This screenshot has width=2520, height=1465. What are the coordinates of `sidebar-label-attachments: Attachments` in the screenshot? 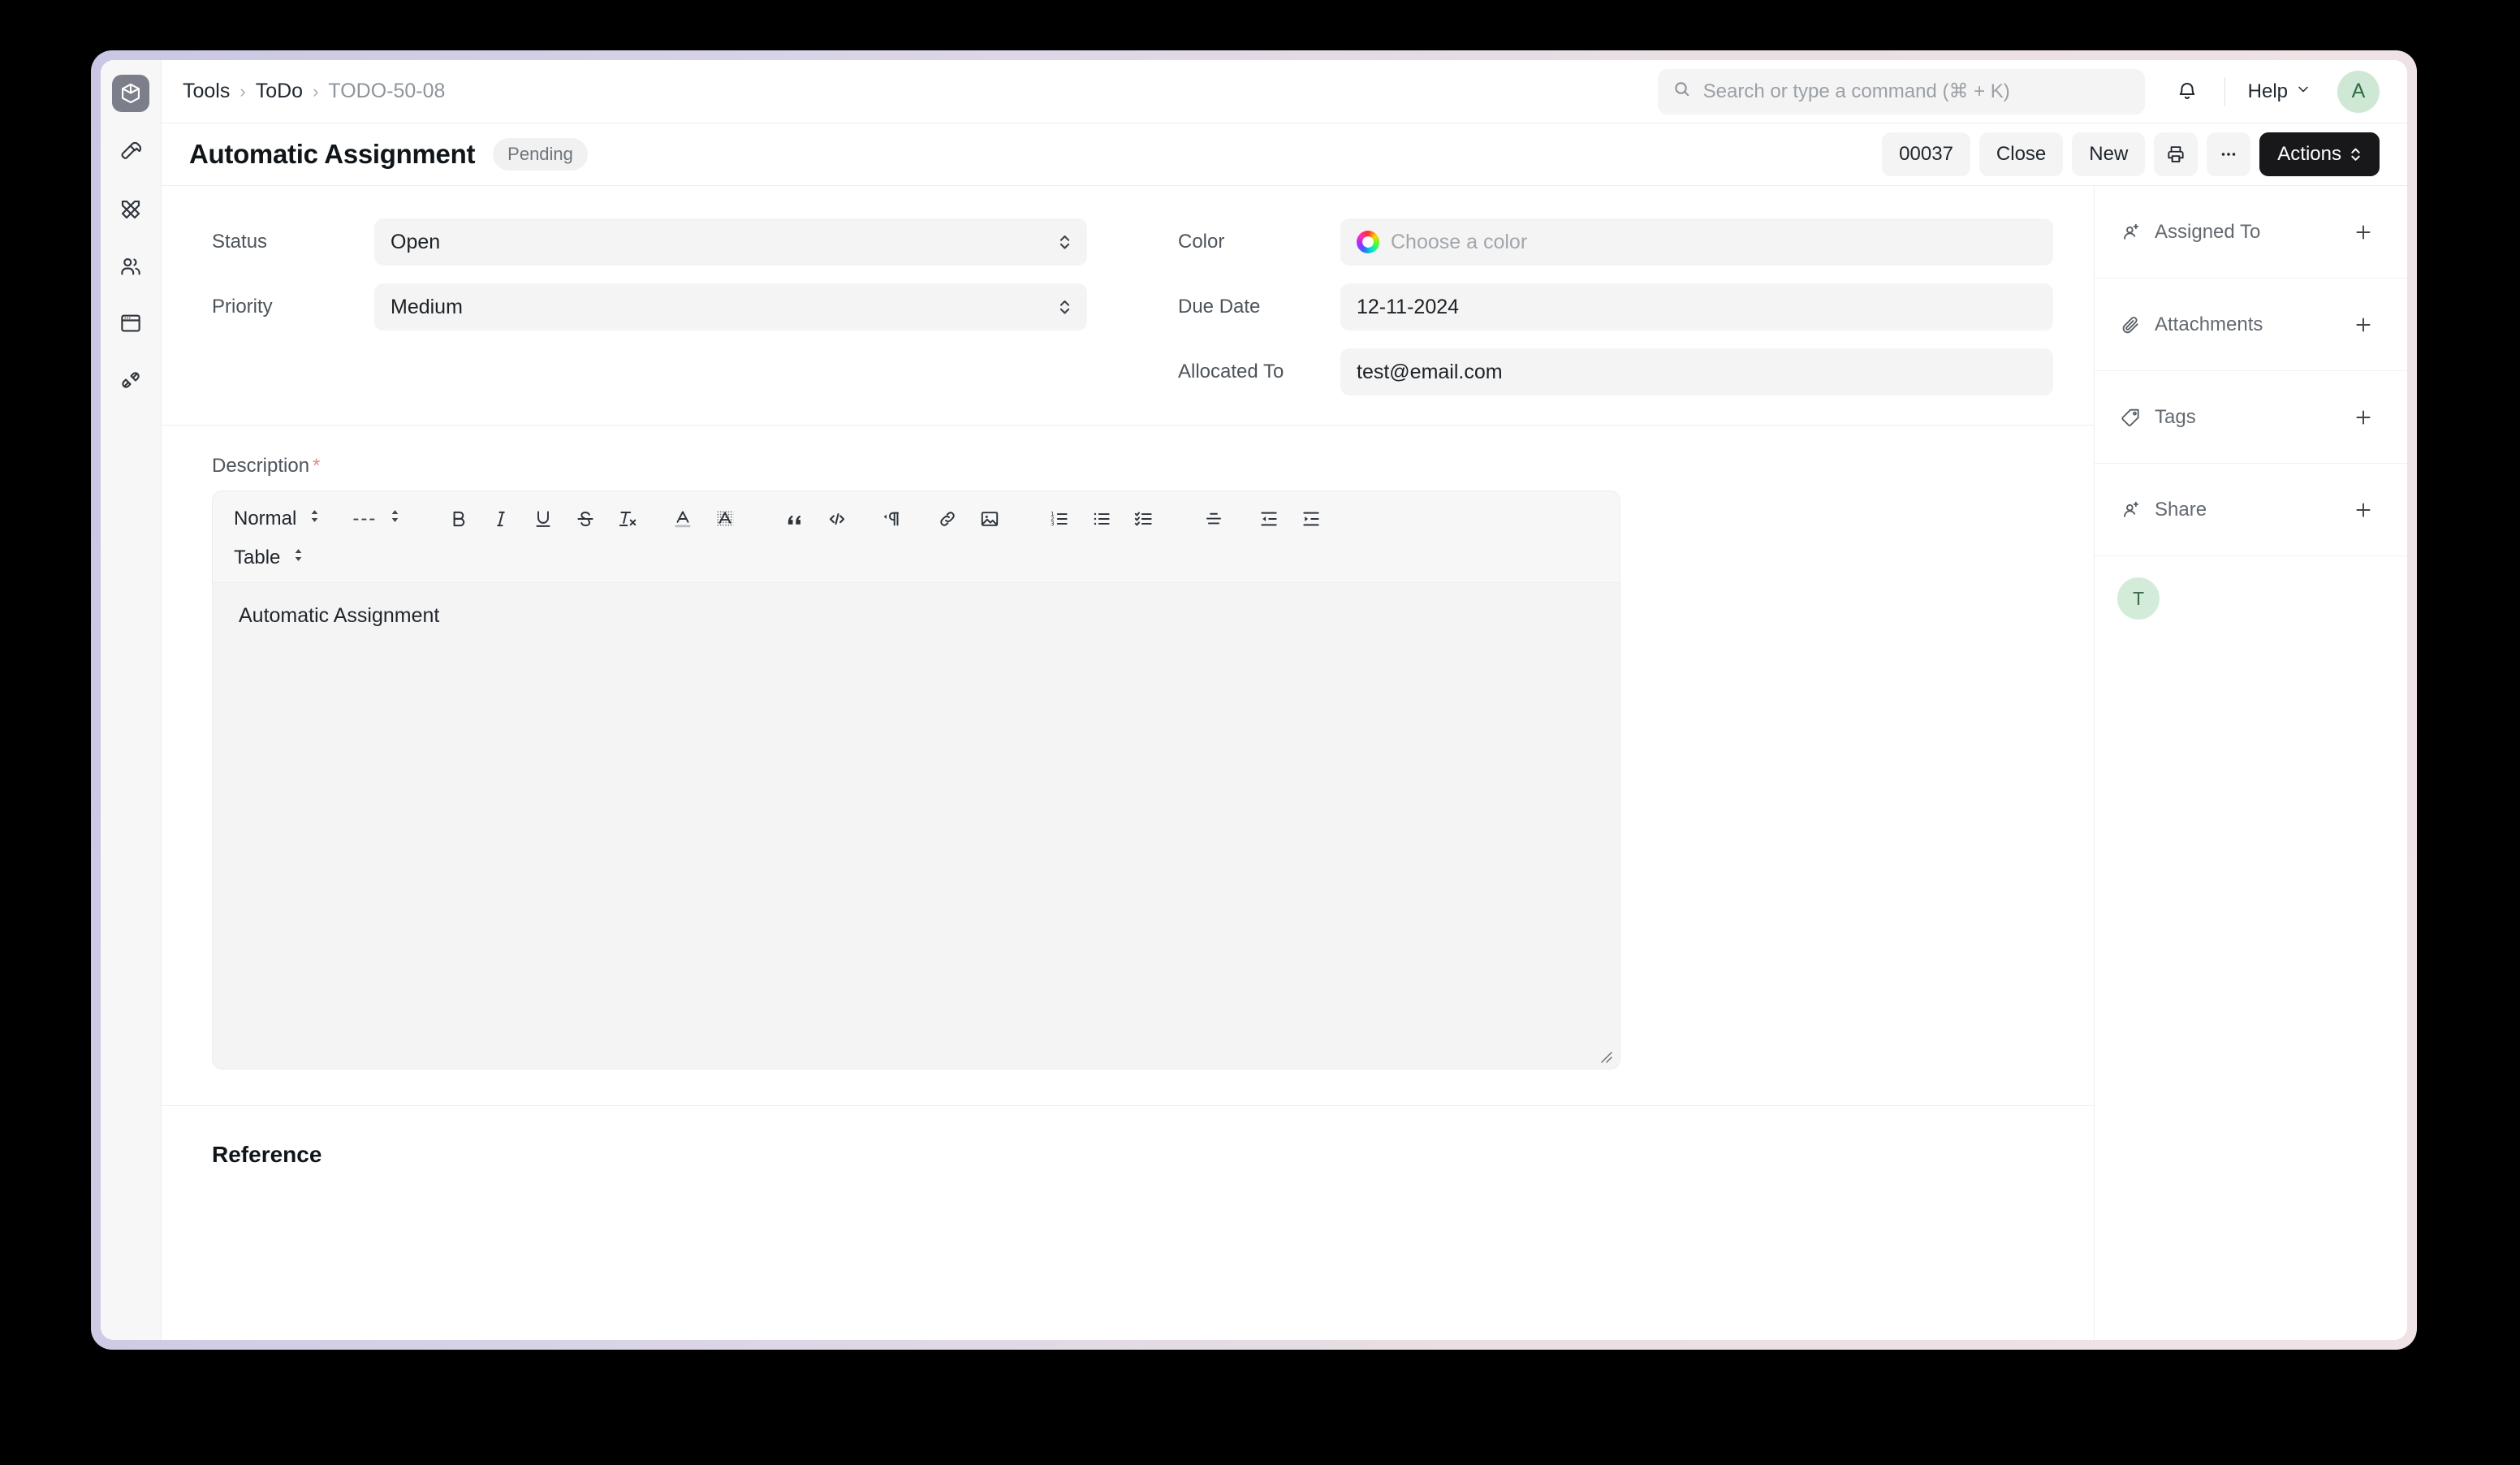 It's located at (2209, 324).